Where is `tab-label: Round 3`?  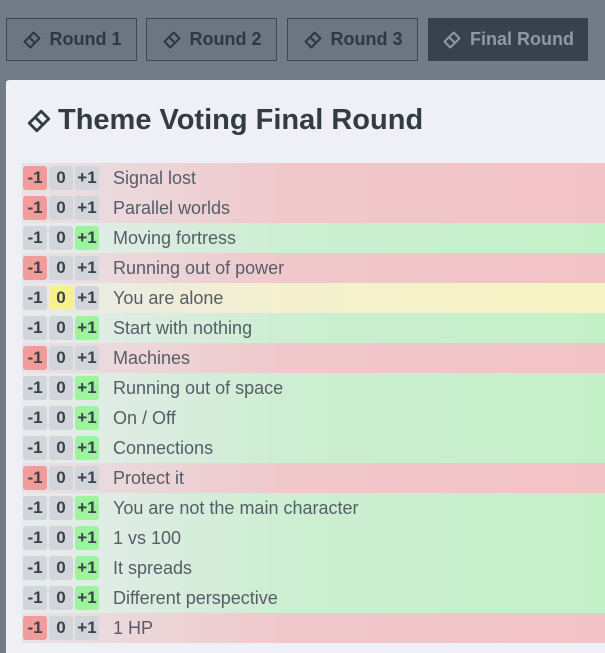 tab-label: Round 3 is located at coordinates (366, 39).